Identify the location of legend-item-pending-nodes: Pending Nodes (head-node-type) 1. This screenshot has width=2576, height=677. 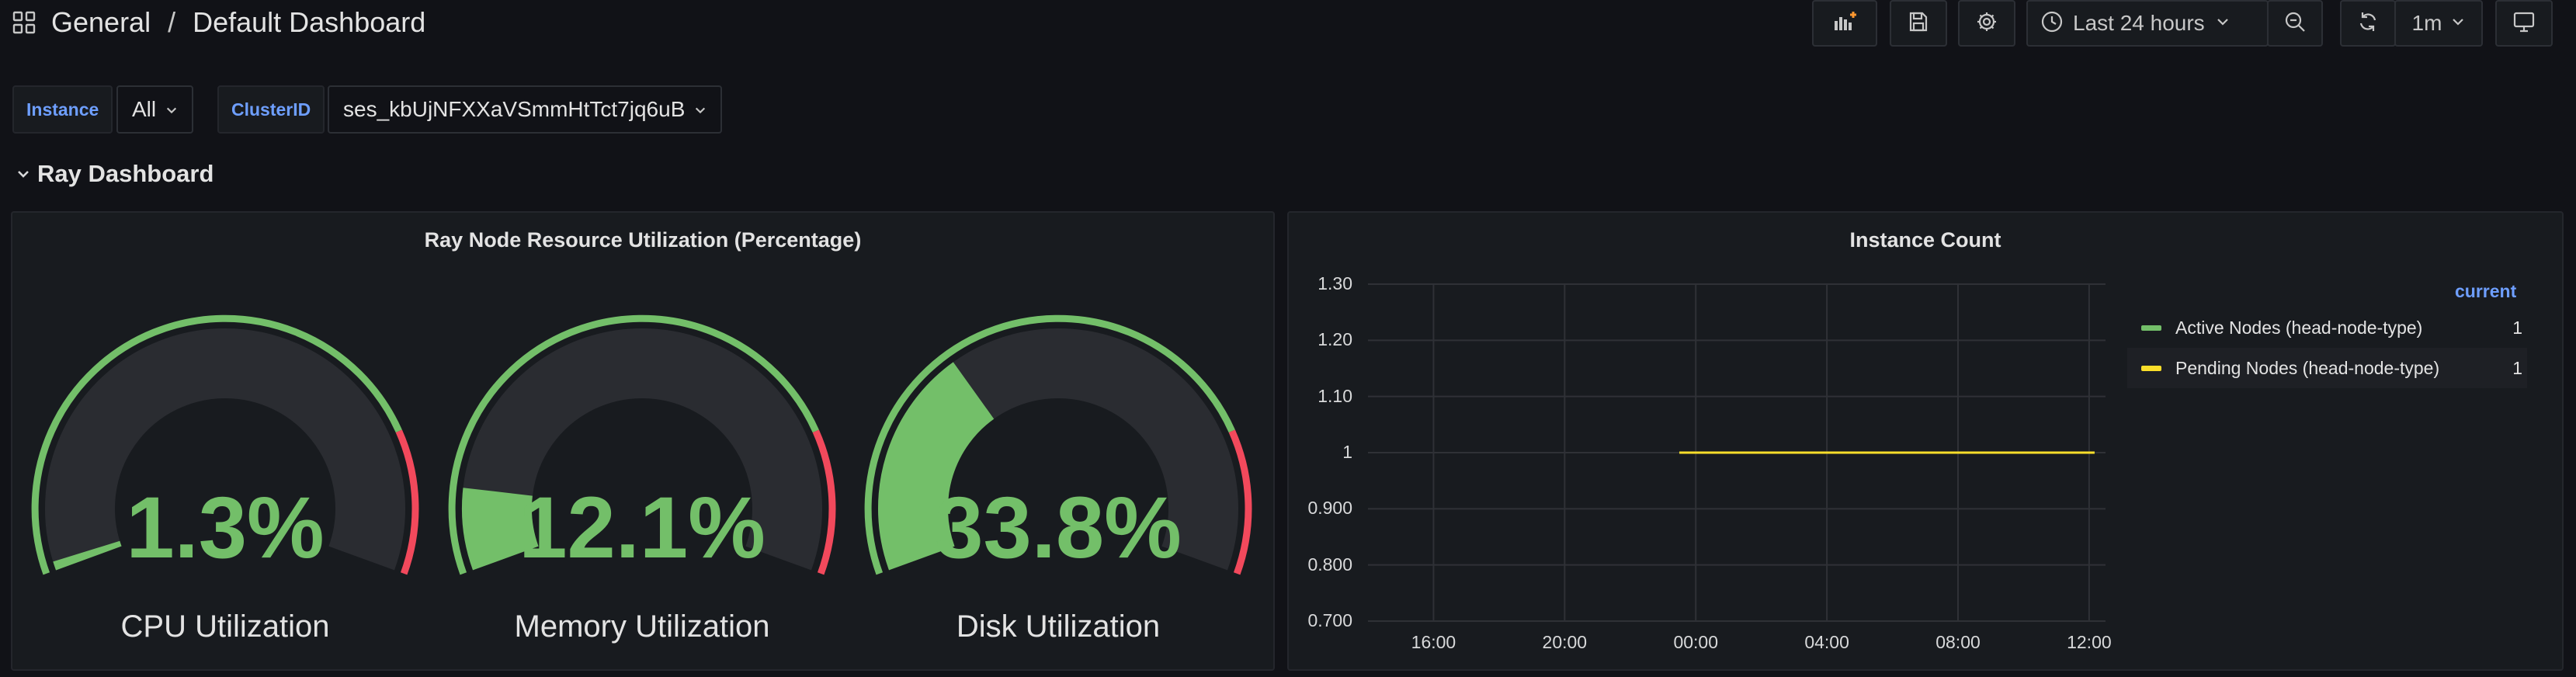
(2327, 368).